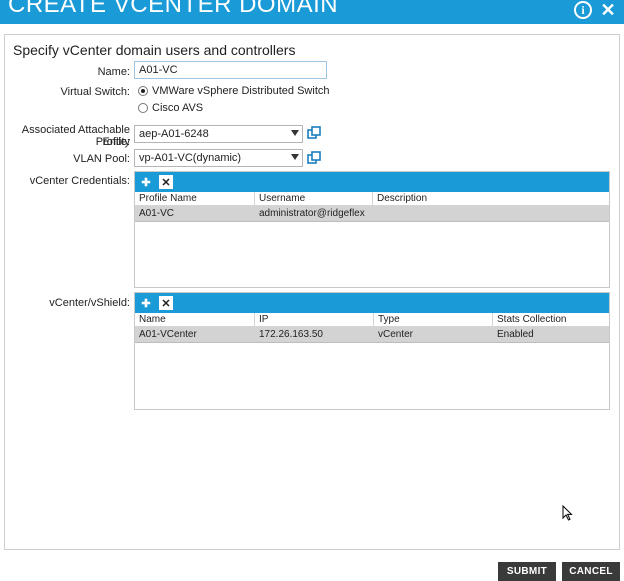  What do you see at coordinates (195, 198) in the screenshot?
I see `column-header: Profile Name` at bounding box center [195, 198].